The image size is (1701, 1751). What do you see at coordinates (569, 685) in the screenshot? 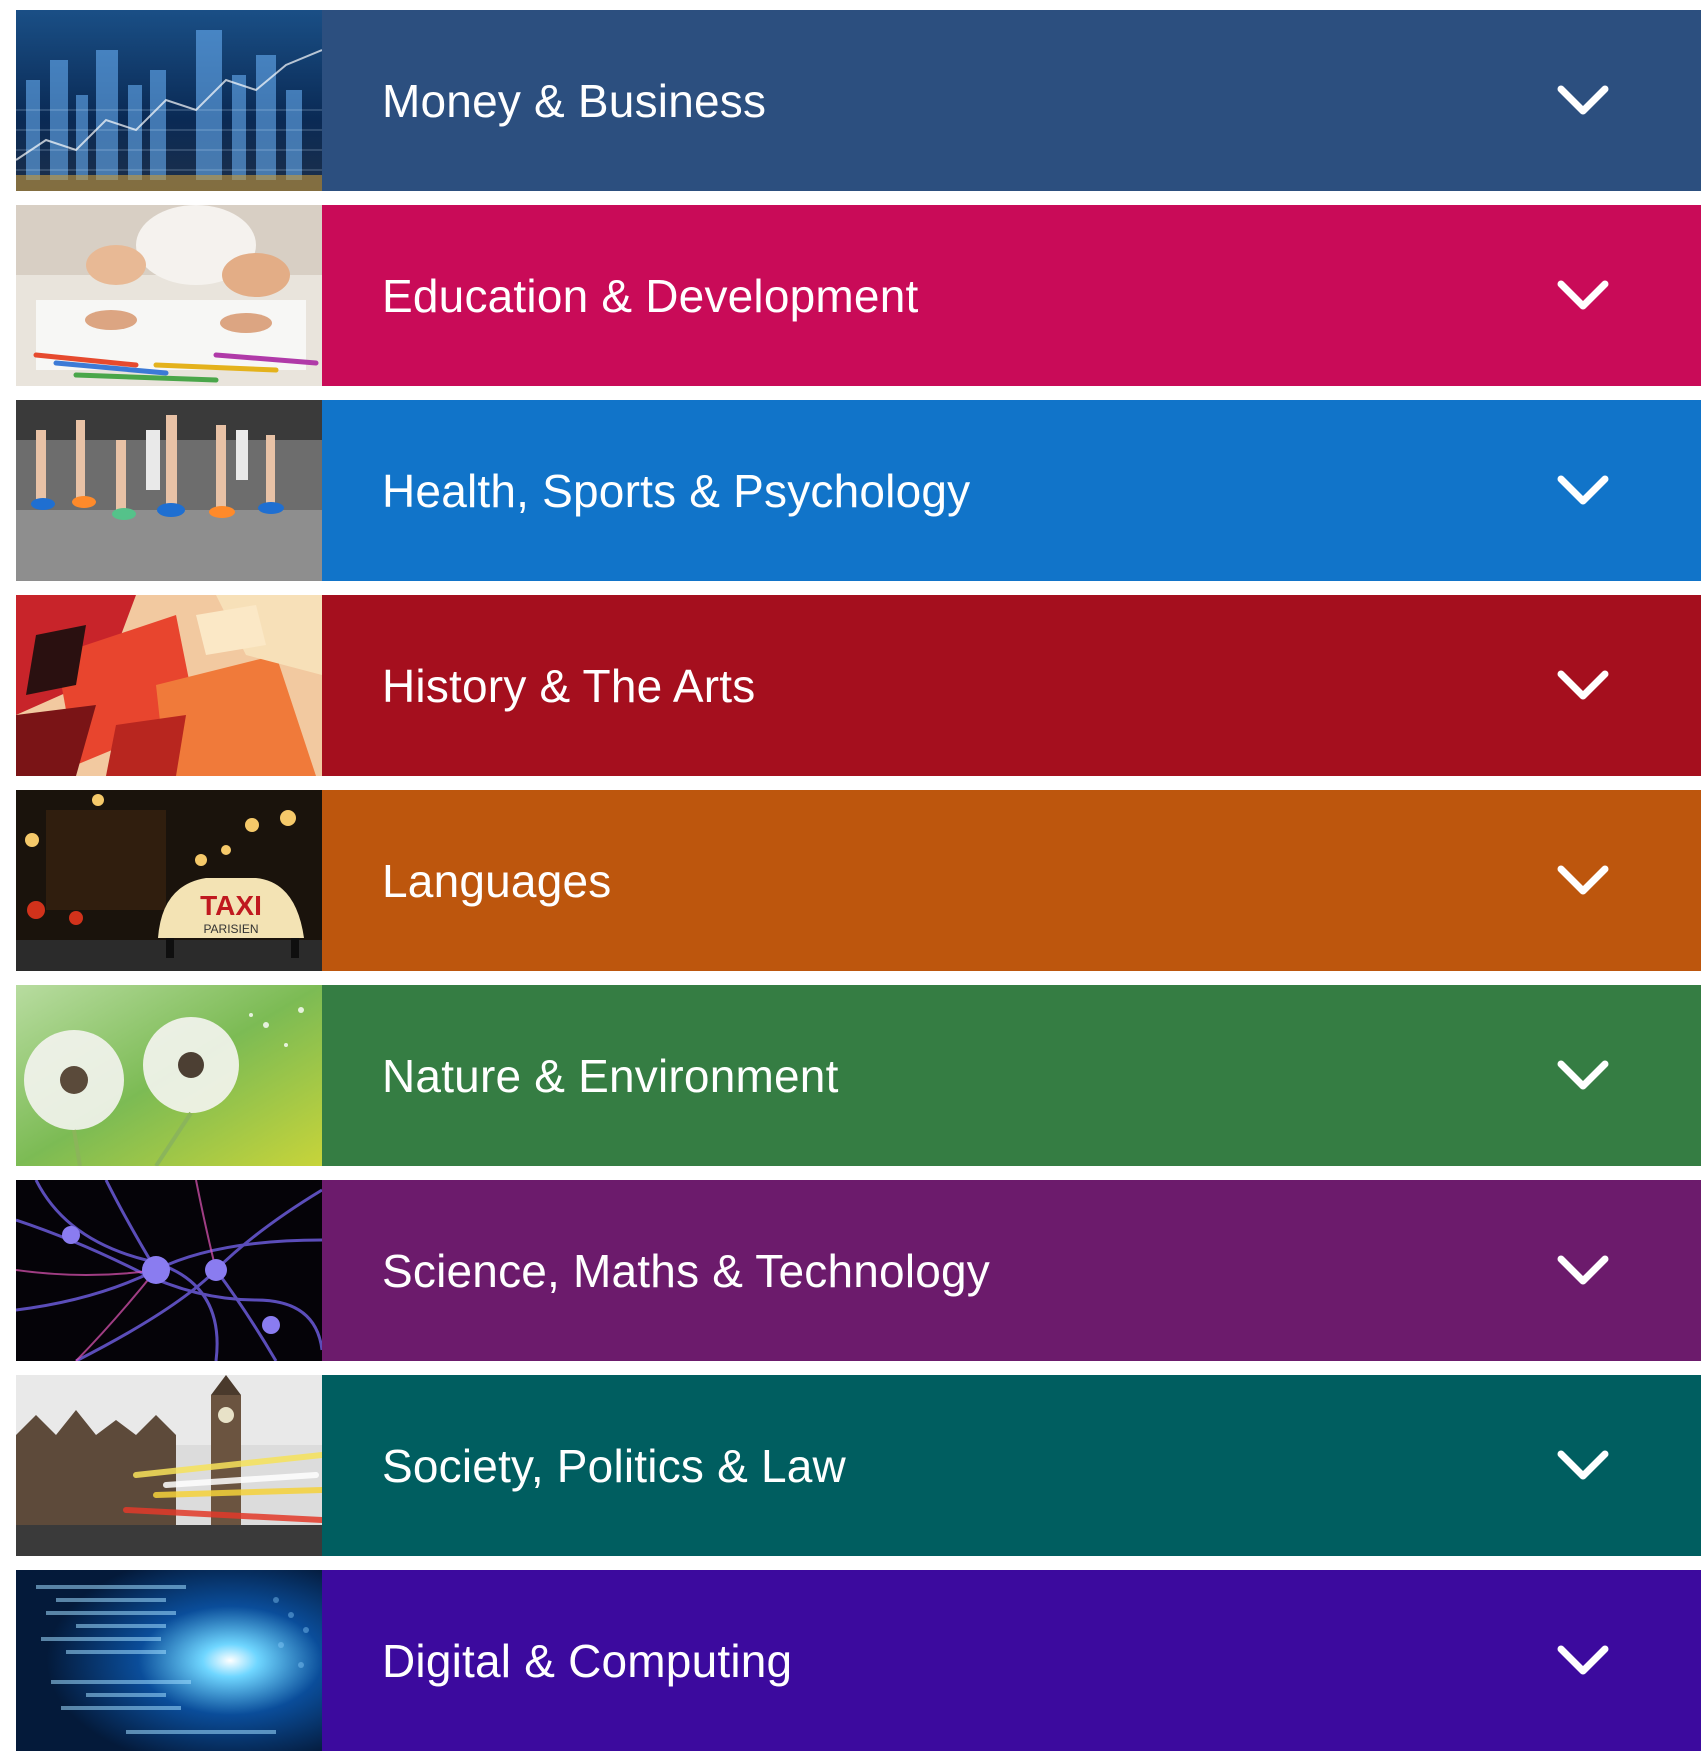
I see `category-label: History & The Arts` at bounding box center [569, 685].